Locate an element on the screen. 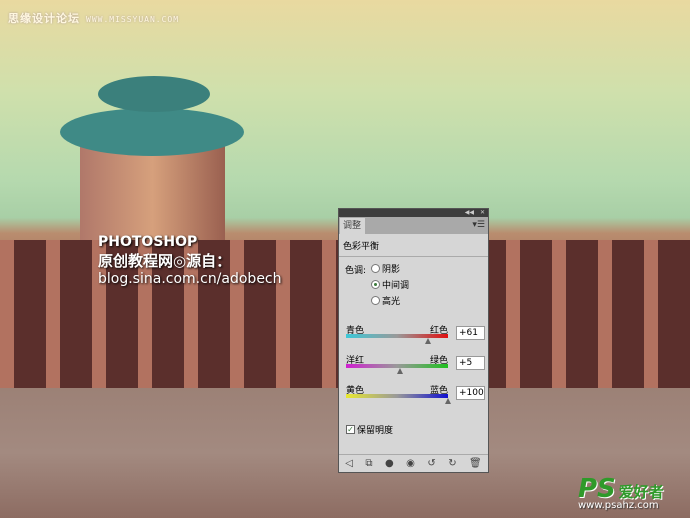 The height and width of the screenshot is (518, 690). slider-left-label: 青色 is located at coordinates (355, 331).